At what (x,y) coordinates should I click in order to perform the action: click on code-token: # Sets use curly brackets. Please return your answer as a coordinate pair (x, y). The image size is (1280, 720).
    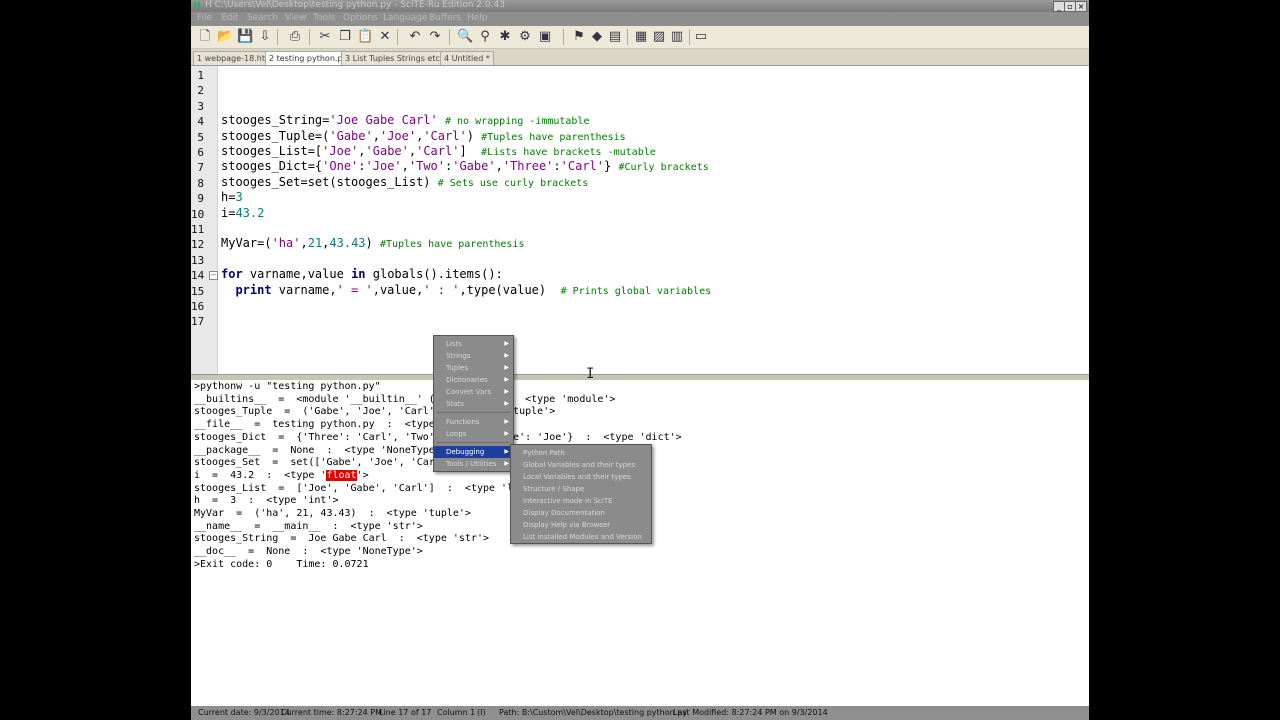
    Looking at the image, I should click on (513, 183).